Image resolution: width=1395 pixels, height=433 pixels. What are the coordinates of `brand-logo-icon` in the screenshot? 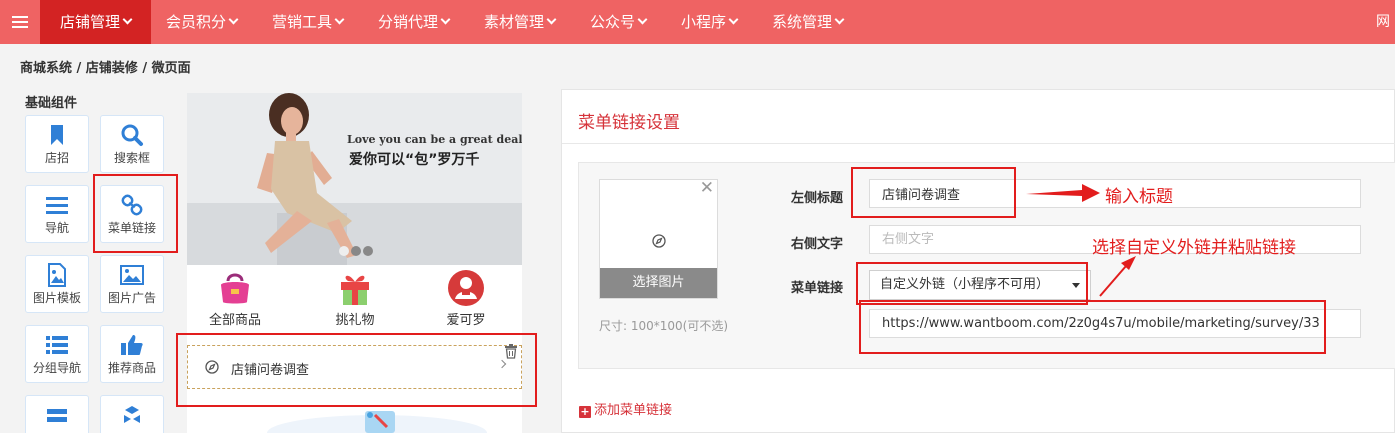 It's located at (466, 288).